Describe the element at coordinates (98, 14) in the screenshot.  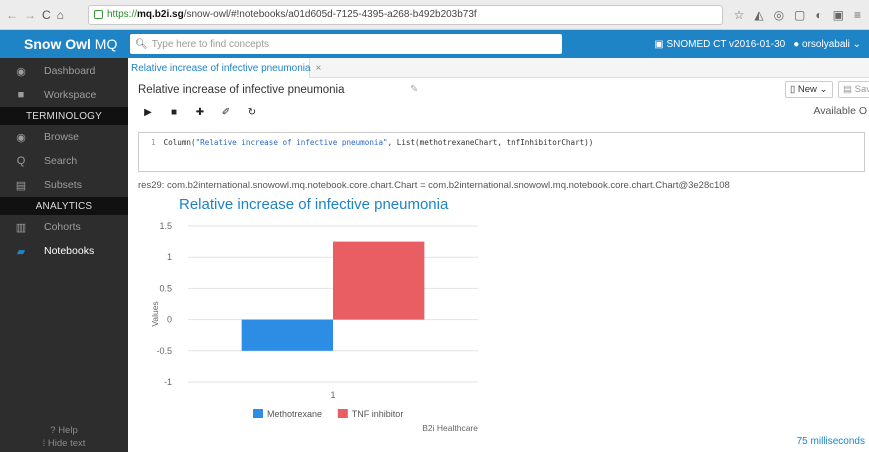
I see `lock-icon` at that location.